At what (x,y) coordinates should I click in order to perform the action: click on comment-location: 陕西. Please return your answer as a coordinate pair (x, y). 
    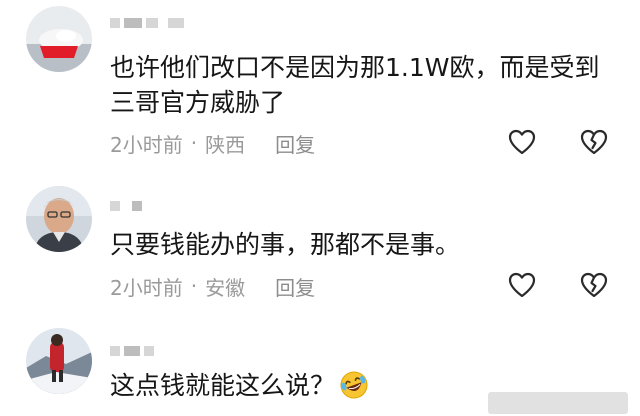
    Looking at the image, I should click on (225, 144).